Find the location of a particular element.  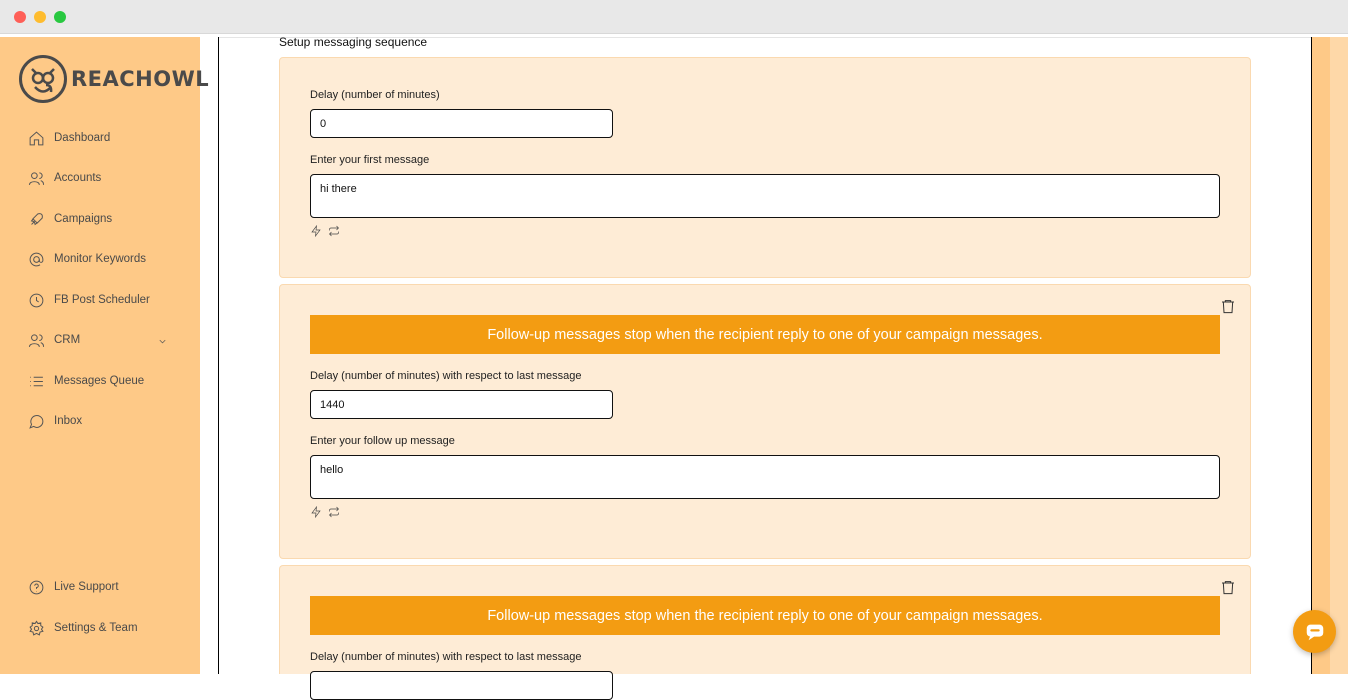

sidebar-item-label: Inbox is located at coordinates (68, 421).